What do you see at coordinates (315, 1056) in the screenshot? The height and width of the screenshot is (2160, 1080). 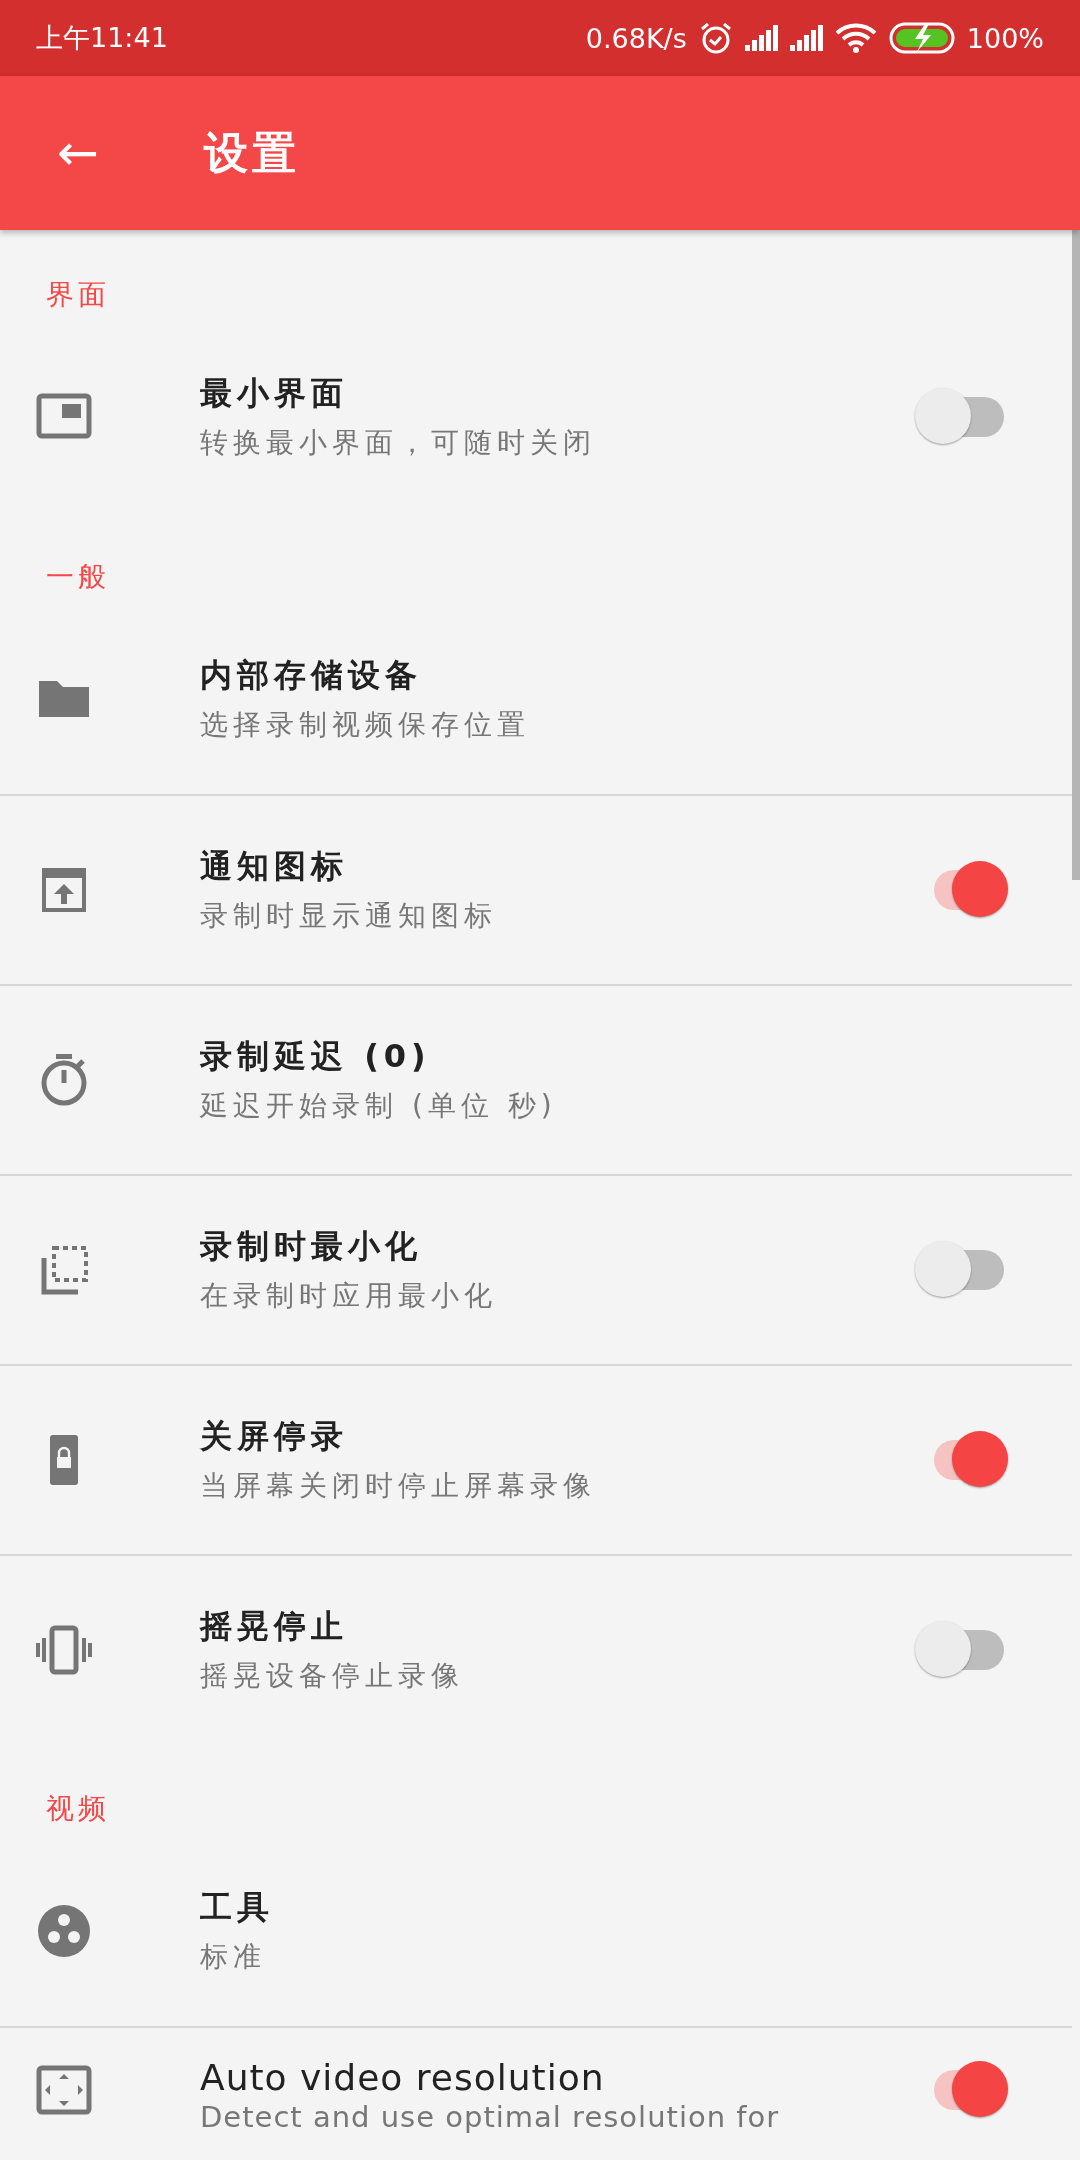 I see `setting-title: 录制延迟 (0)` at bounding box center [315, 1056].